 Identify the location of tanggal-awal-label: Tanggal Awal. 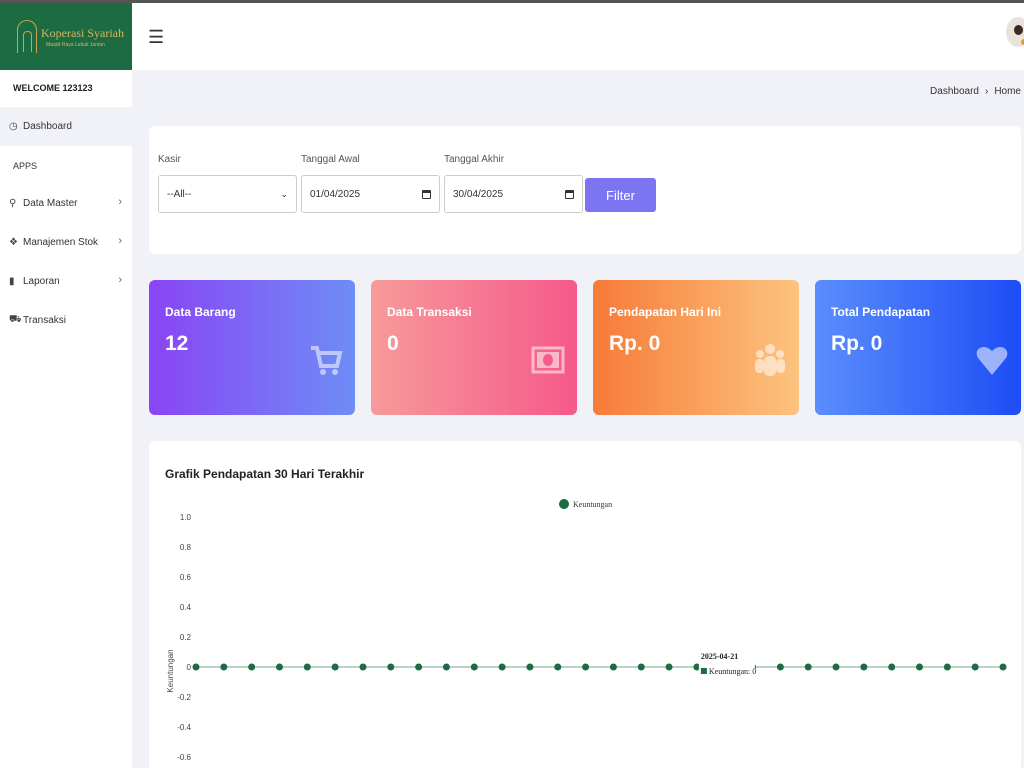
(330, 159).